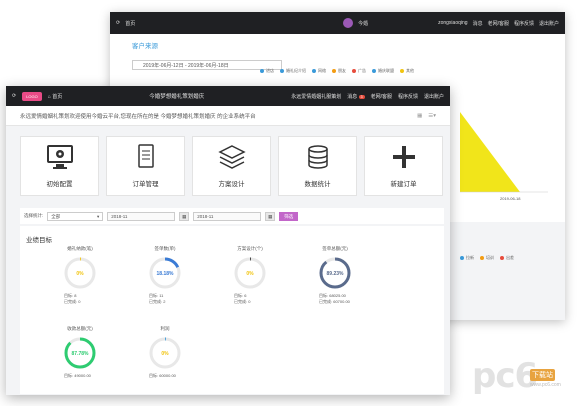 The width and height of the screenshot is (579, 406). What do you see at coordinates (80, 328) in the screenshot?
I see `gauge-label: 收款总额(元)` at bounding box center [80, 328].